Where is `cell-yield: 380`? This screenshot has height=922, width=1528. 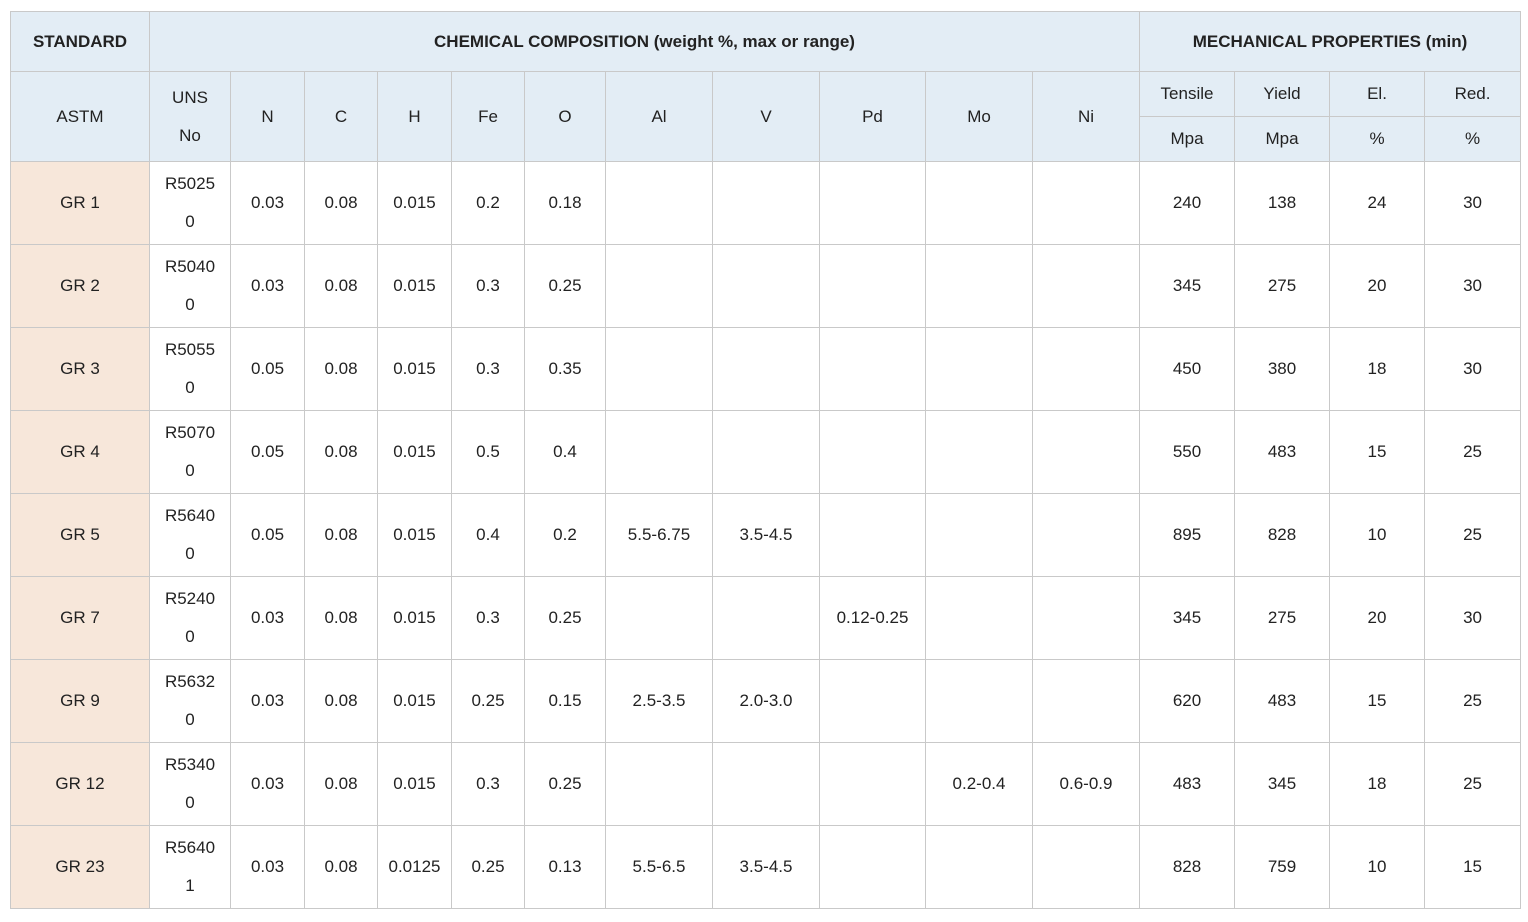 cell-yield: 380 is located at coordinates (1282, 369).